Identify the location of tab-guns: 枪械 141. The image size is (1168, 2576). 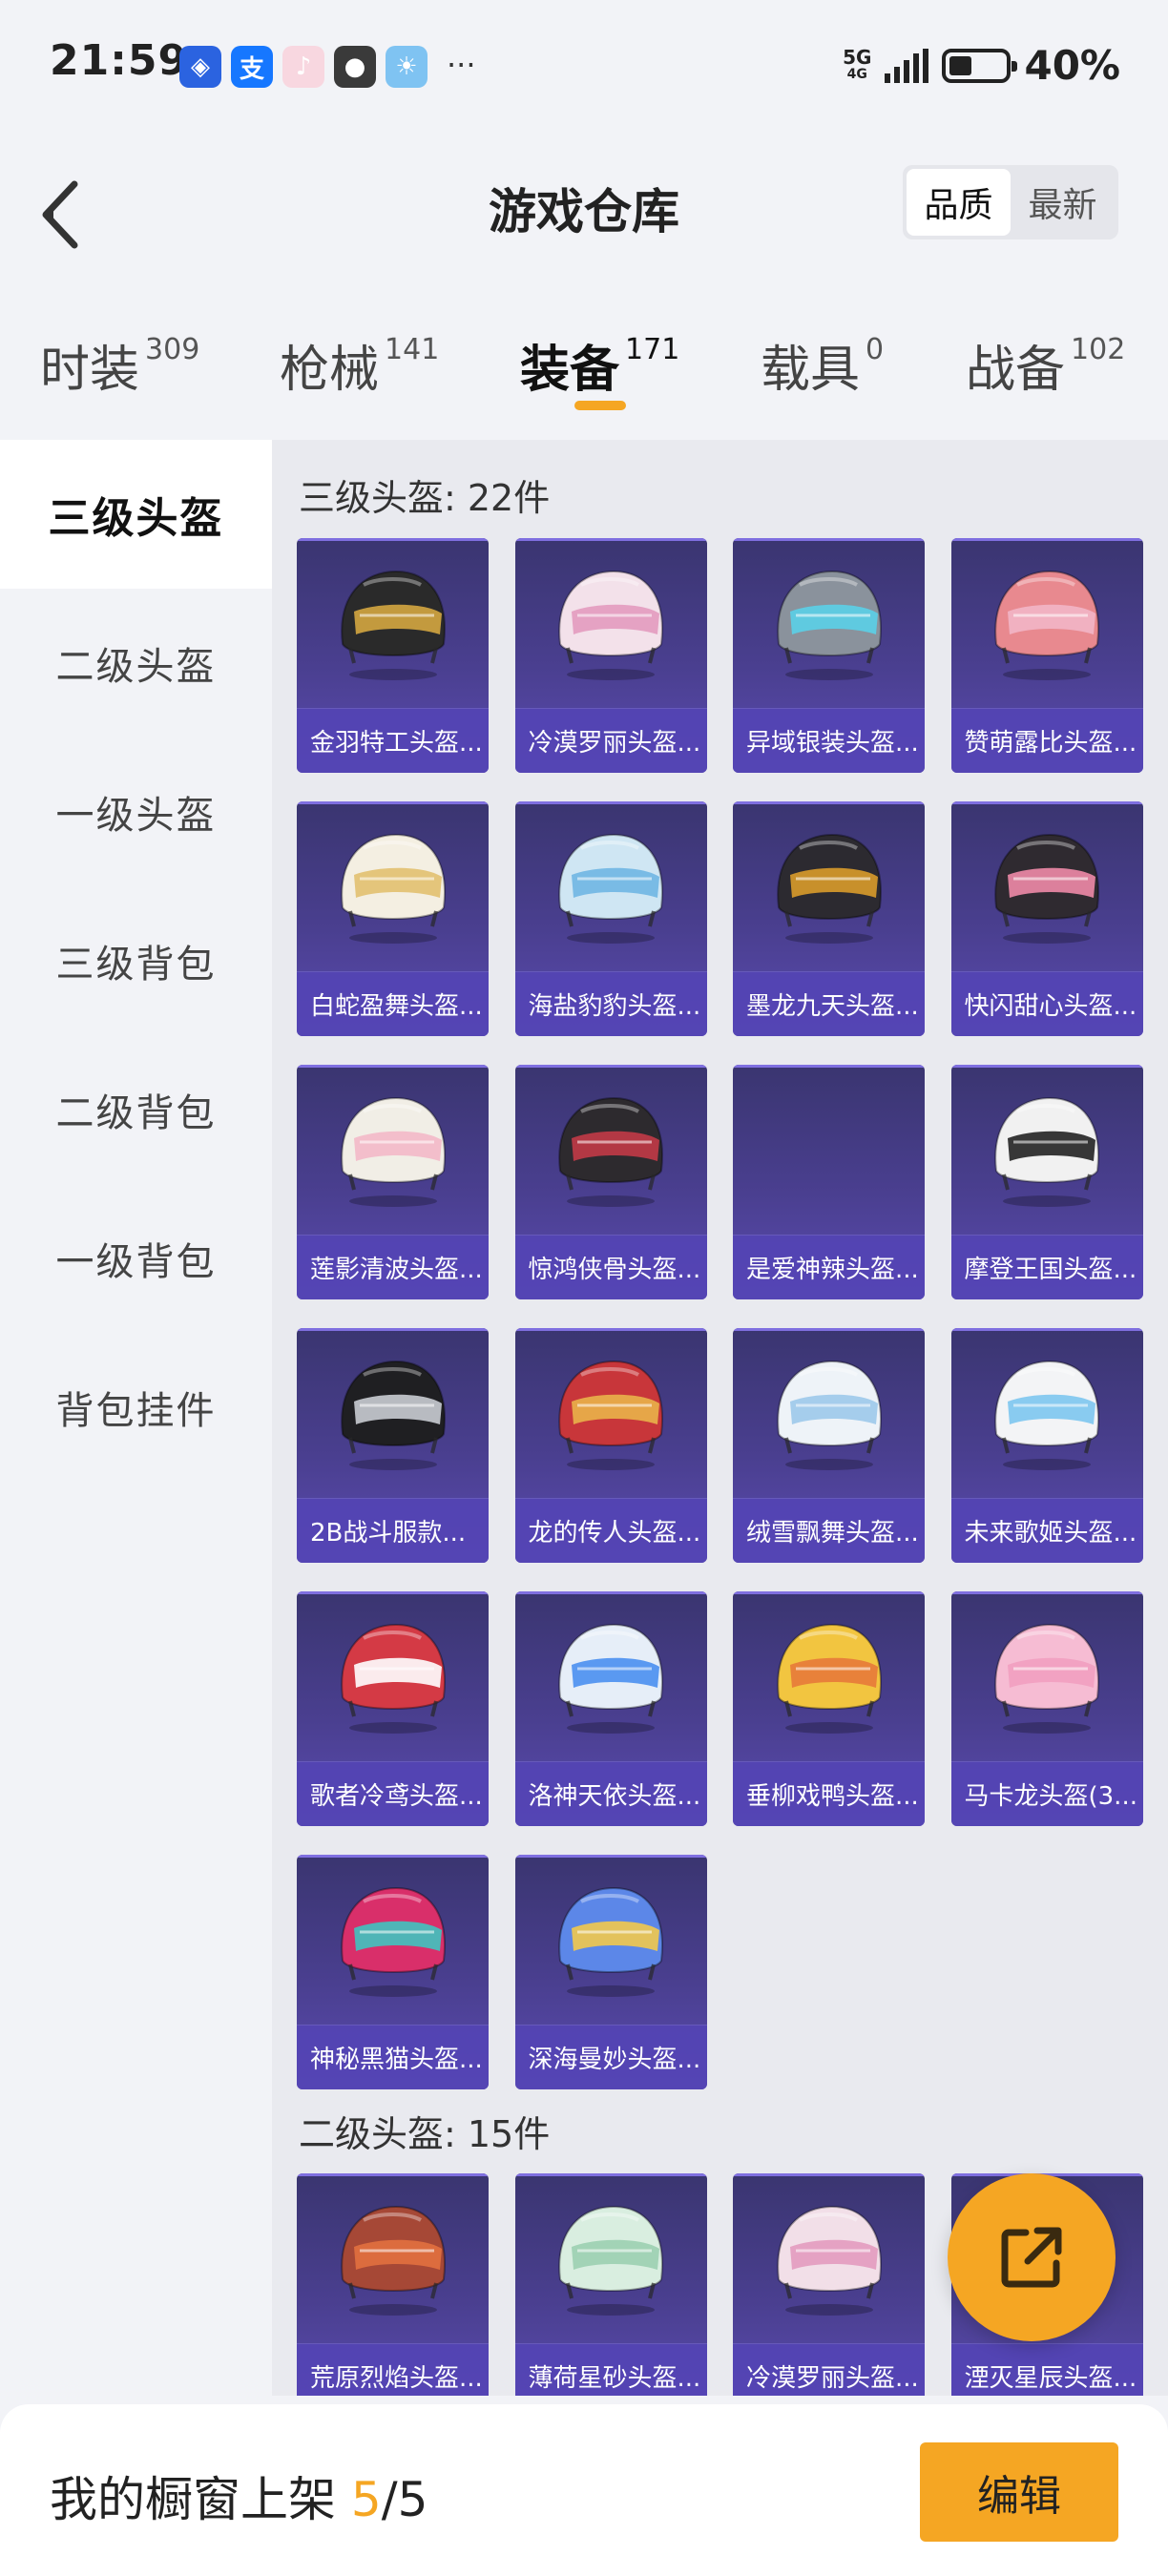
(359, 365).